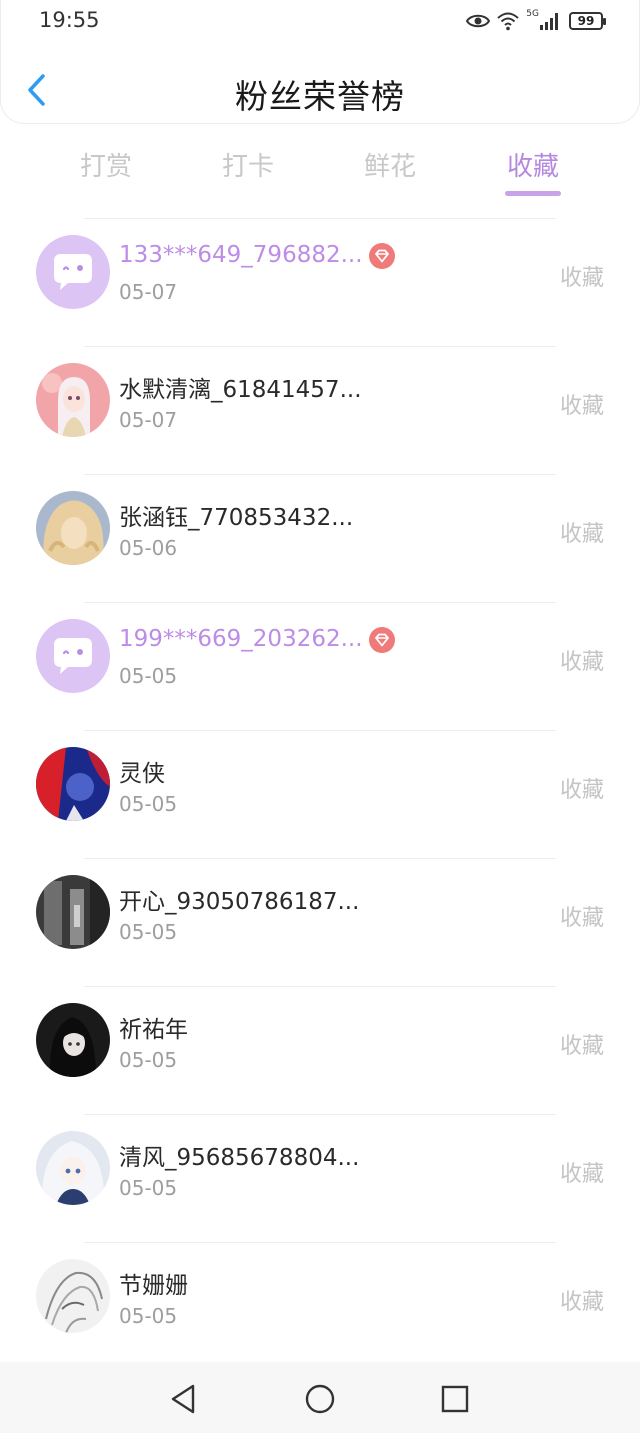 This screenshot has height=1433, width=640. I want to click on status-time: 19:55, so click(69, 20).